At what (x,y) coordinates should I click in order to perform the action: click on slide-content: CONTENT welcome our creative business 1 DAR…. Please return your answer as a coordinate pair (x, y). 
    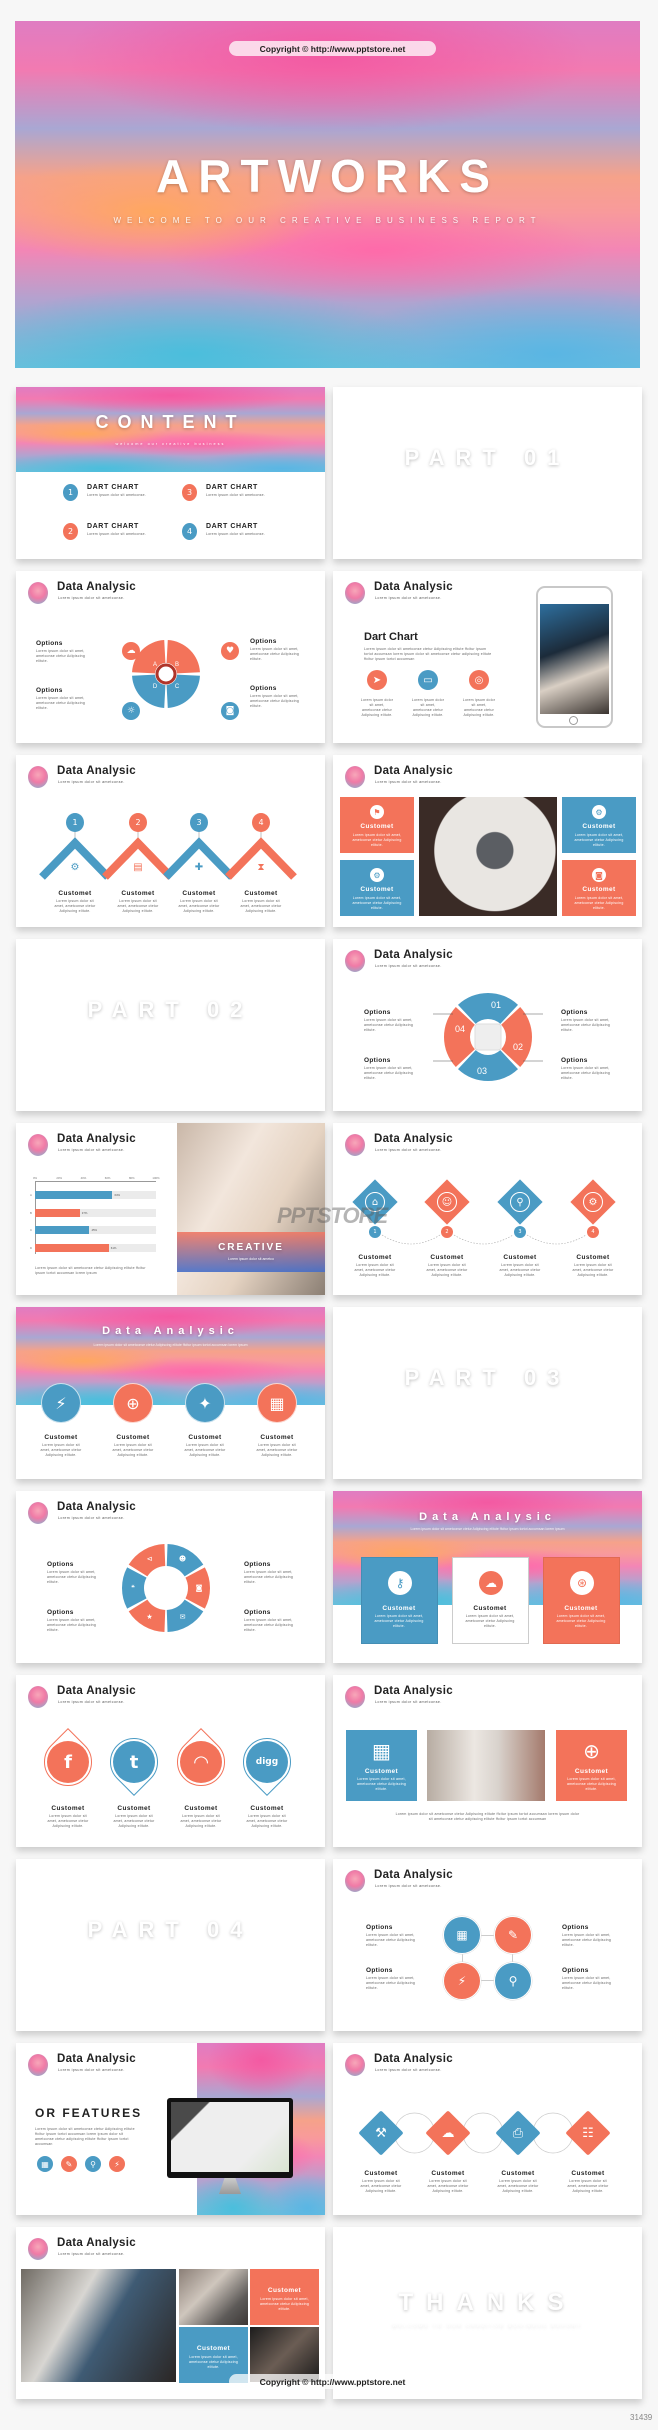
    Looking at the image, I should click on (170, 473).